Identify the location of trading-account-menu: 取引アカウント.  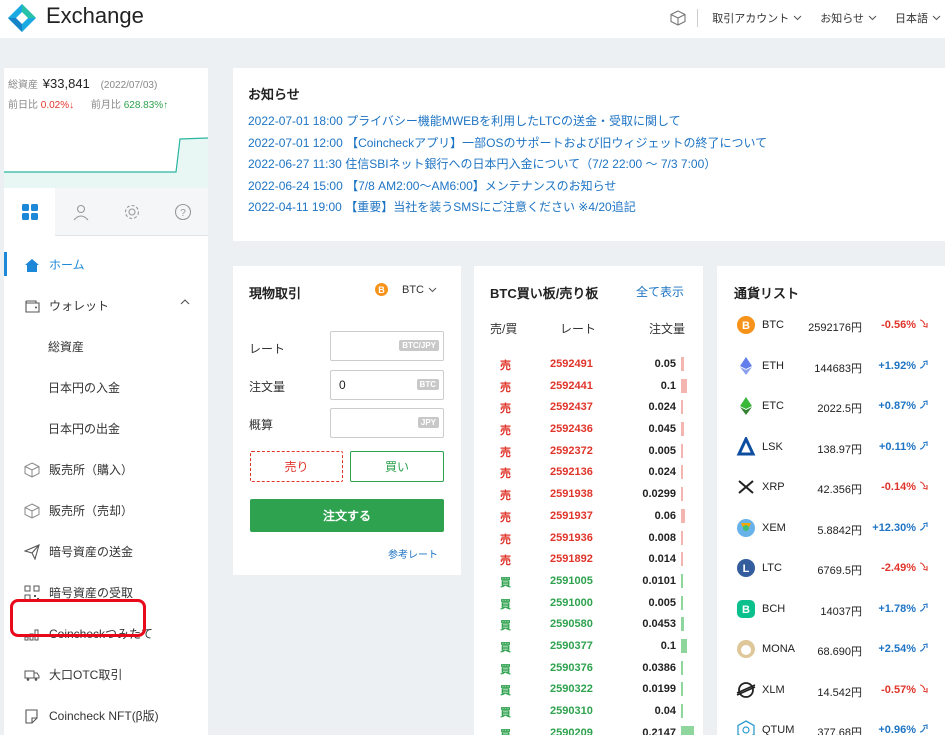
(757, 18).